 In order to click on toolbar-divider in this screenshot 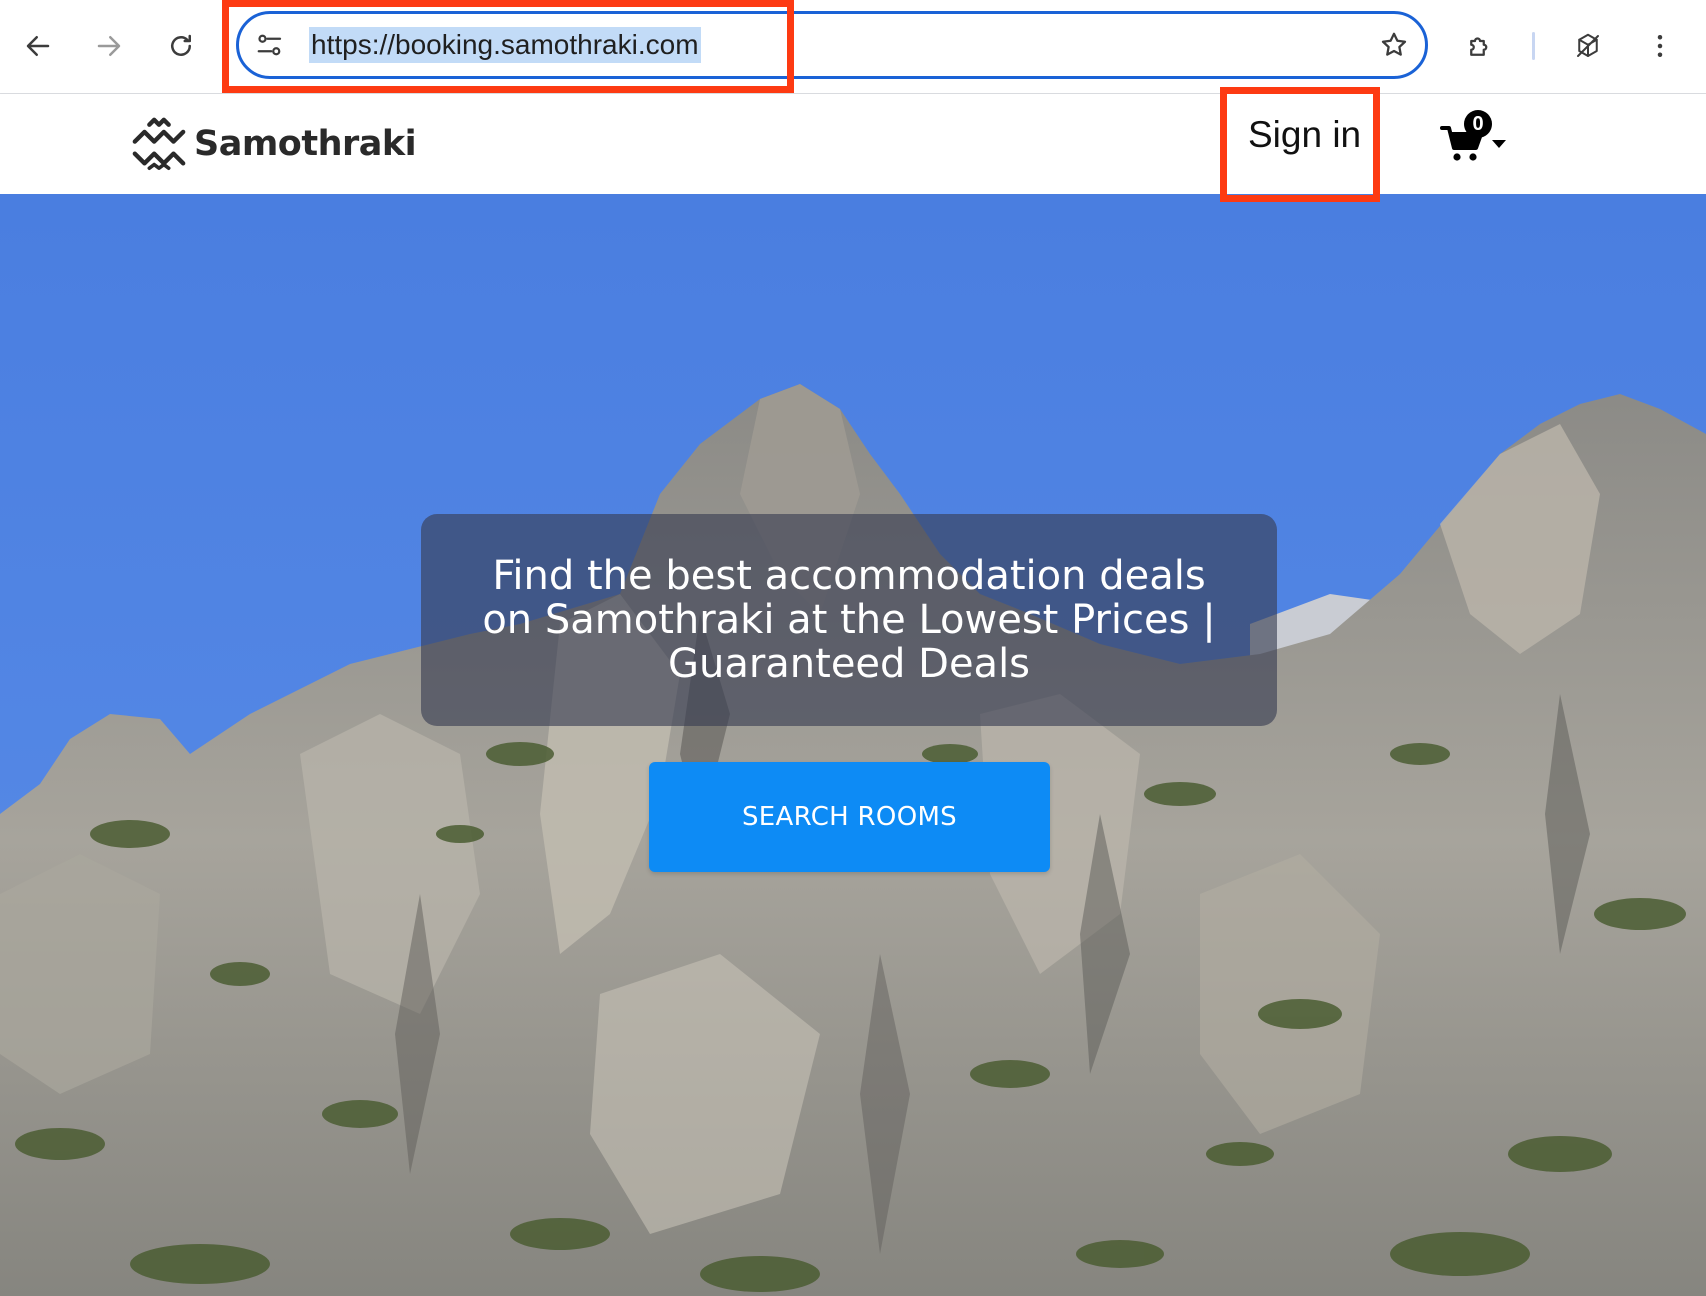, I will do `click(1533, 46)`.